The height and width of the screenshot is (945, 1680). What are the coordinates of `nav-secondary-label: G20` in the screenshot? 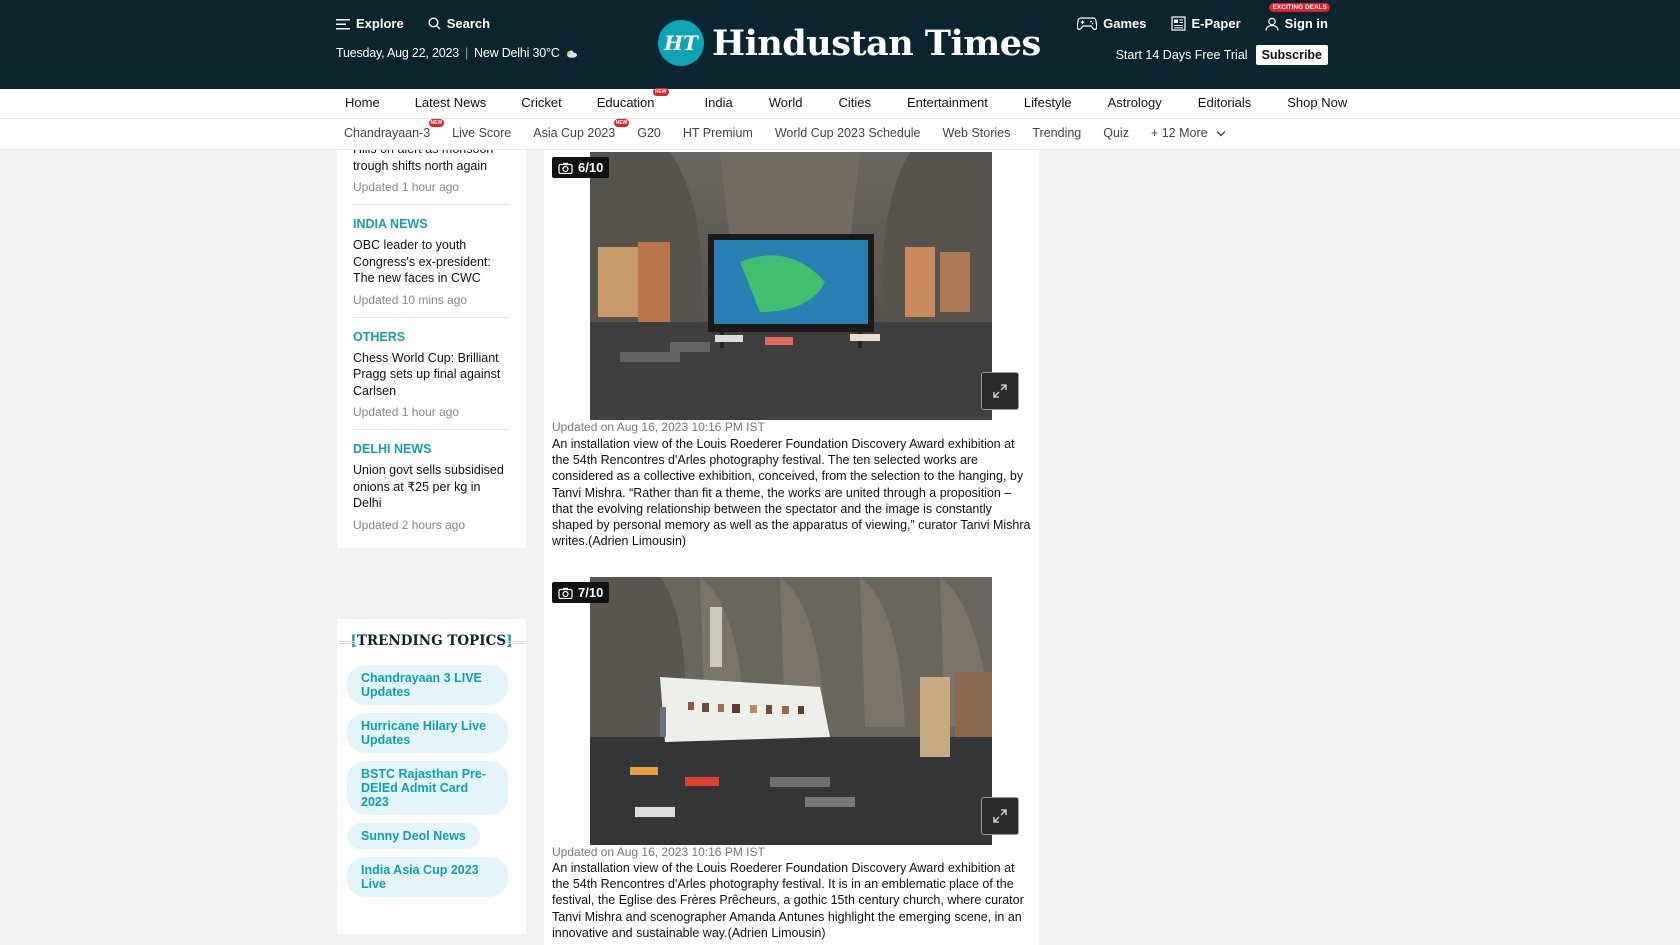 It's located at (649, 133).